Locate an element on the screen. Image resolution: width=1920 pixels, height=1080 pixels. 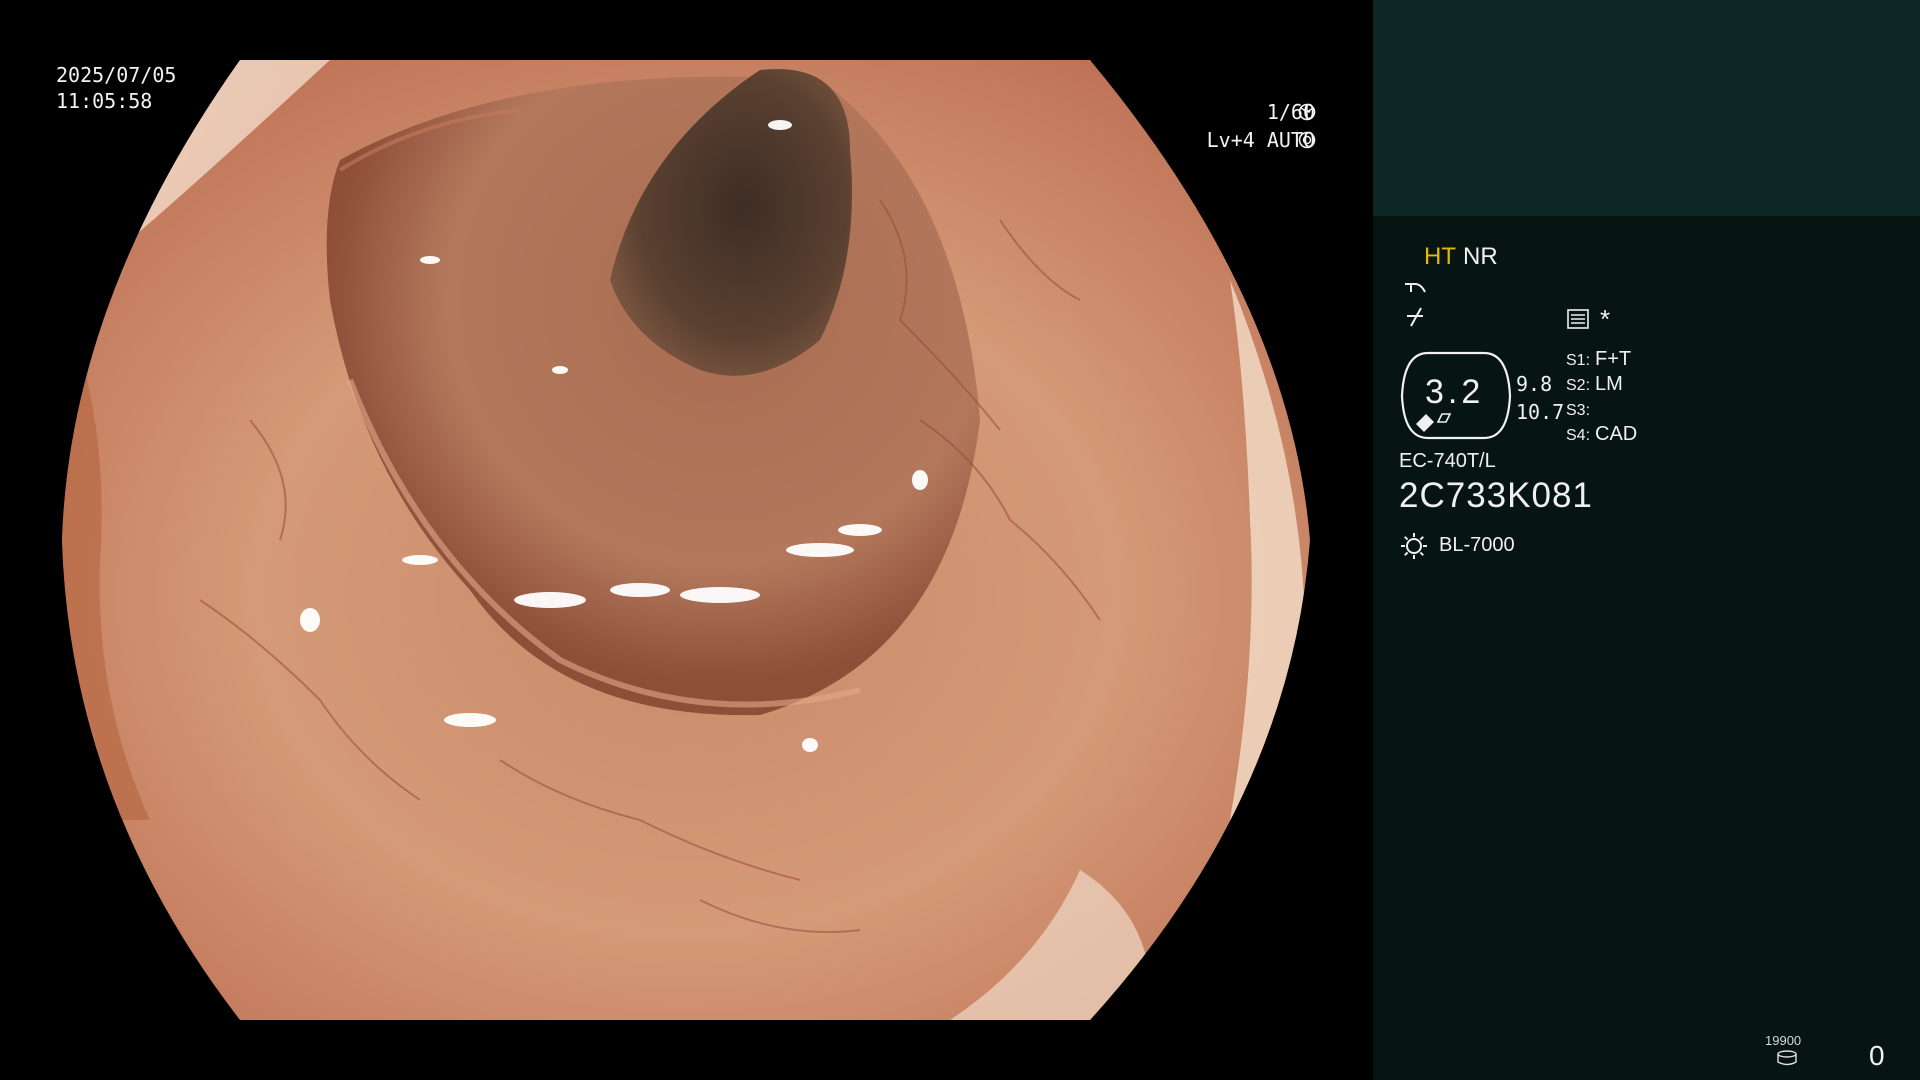
frame-counter: 0 is located at coordinates (1877, 1055).